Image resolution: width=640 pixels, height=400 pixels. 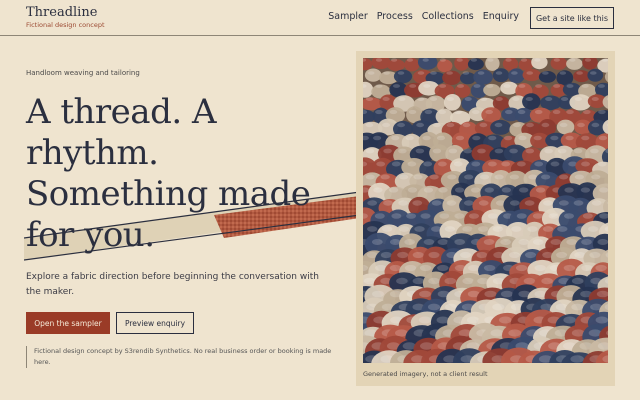 I want to click on brand-tagline: Fictional design concept, so click(x=65, y=25).